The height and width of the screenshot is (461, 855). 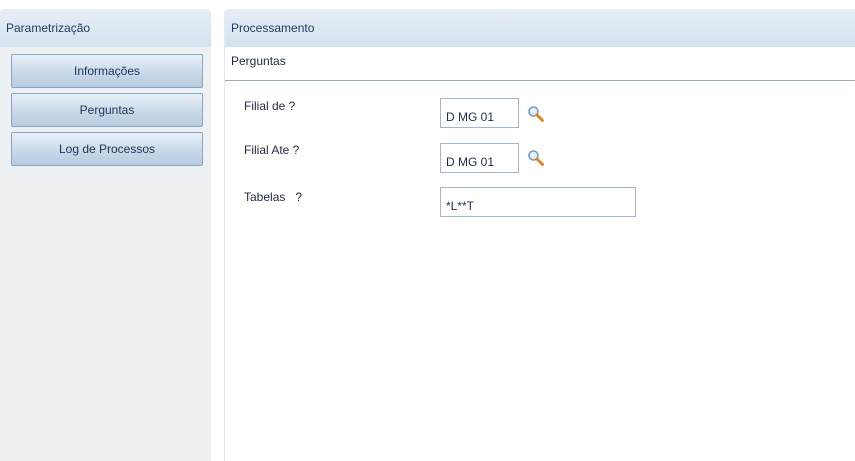 What do you see at coordinates (479, 113) in the screenshot?
I see `filial-de-input` at bounding box center [479, 113].